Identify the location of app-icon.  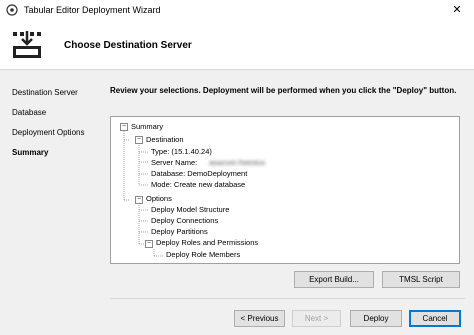
(12, 10).